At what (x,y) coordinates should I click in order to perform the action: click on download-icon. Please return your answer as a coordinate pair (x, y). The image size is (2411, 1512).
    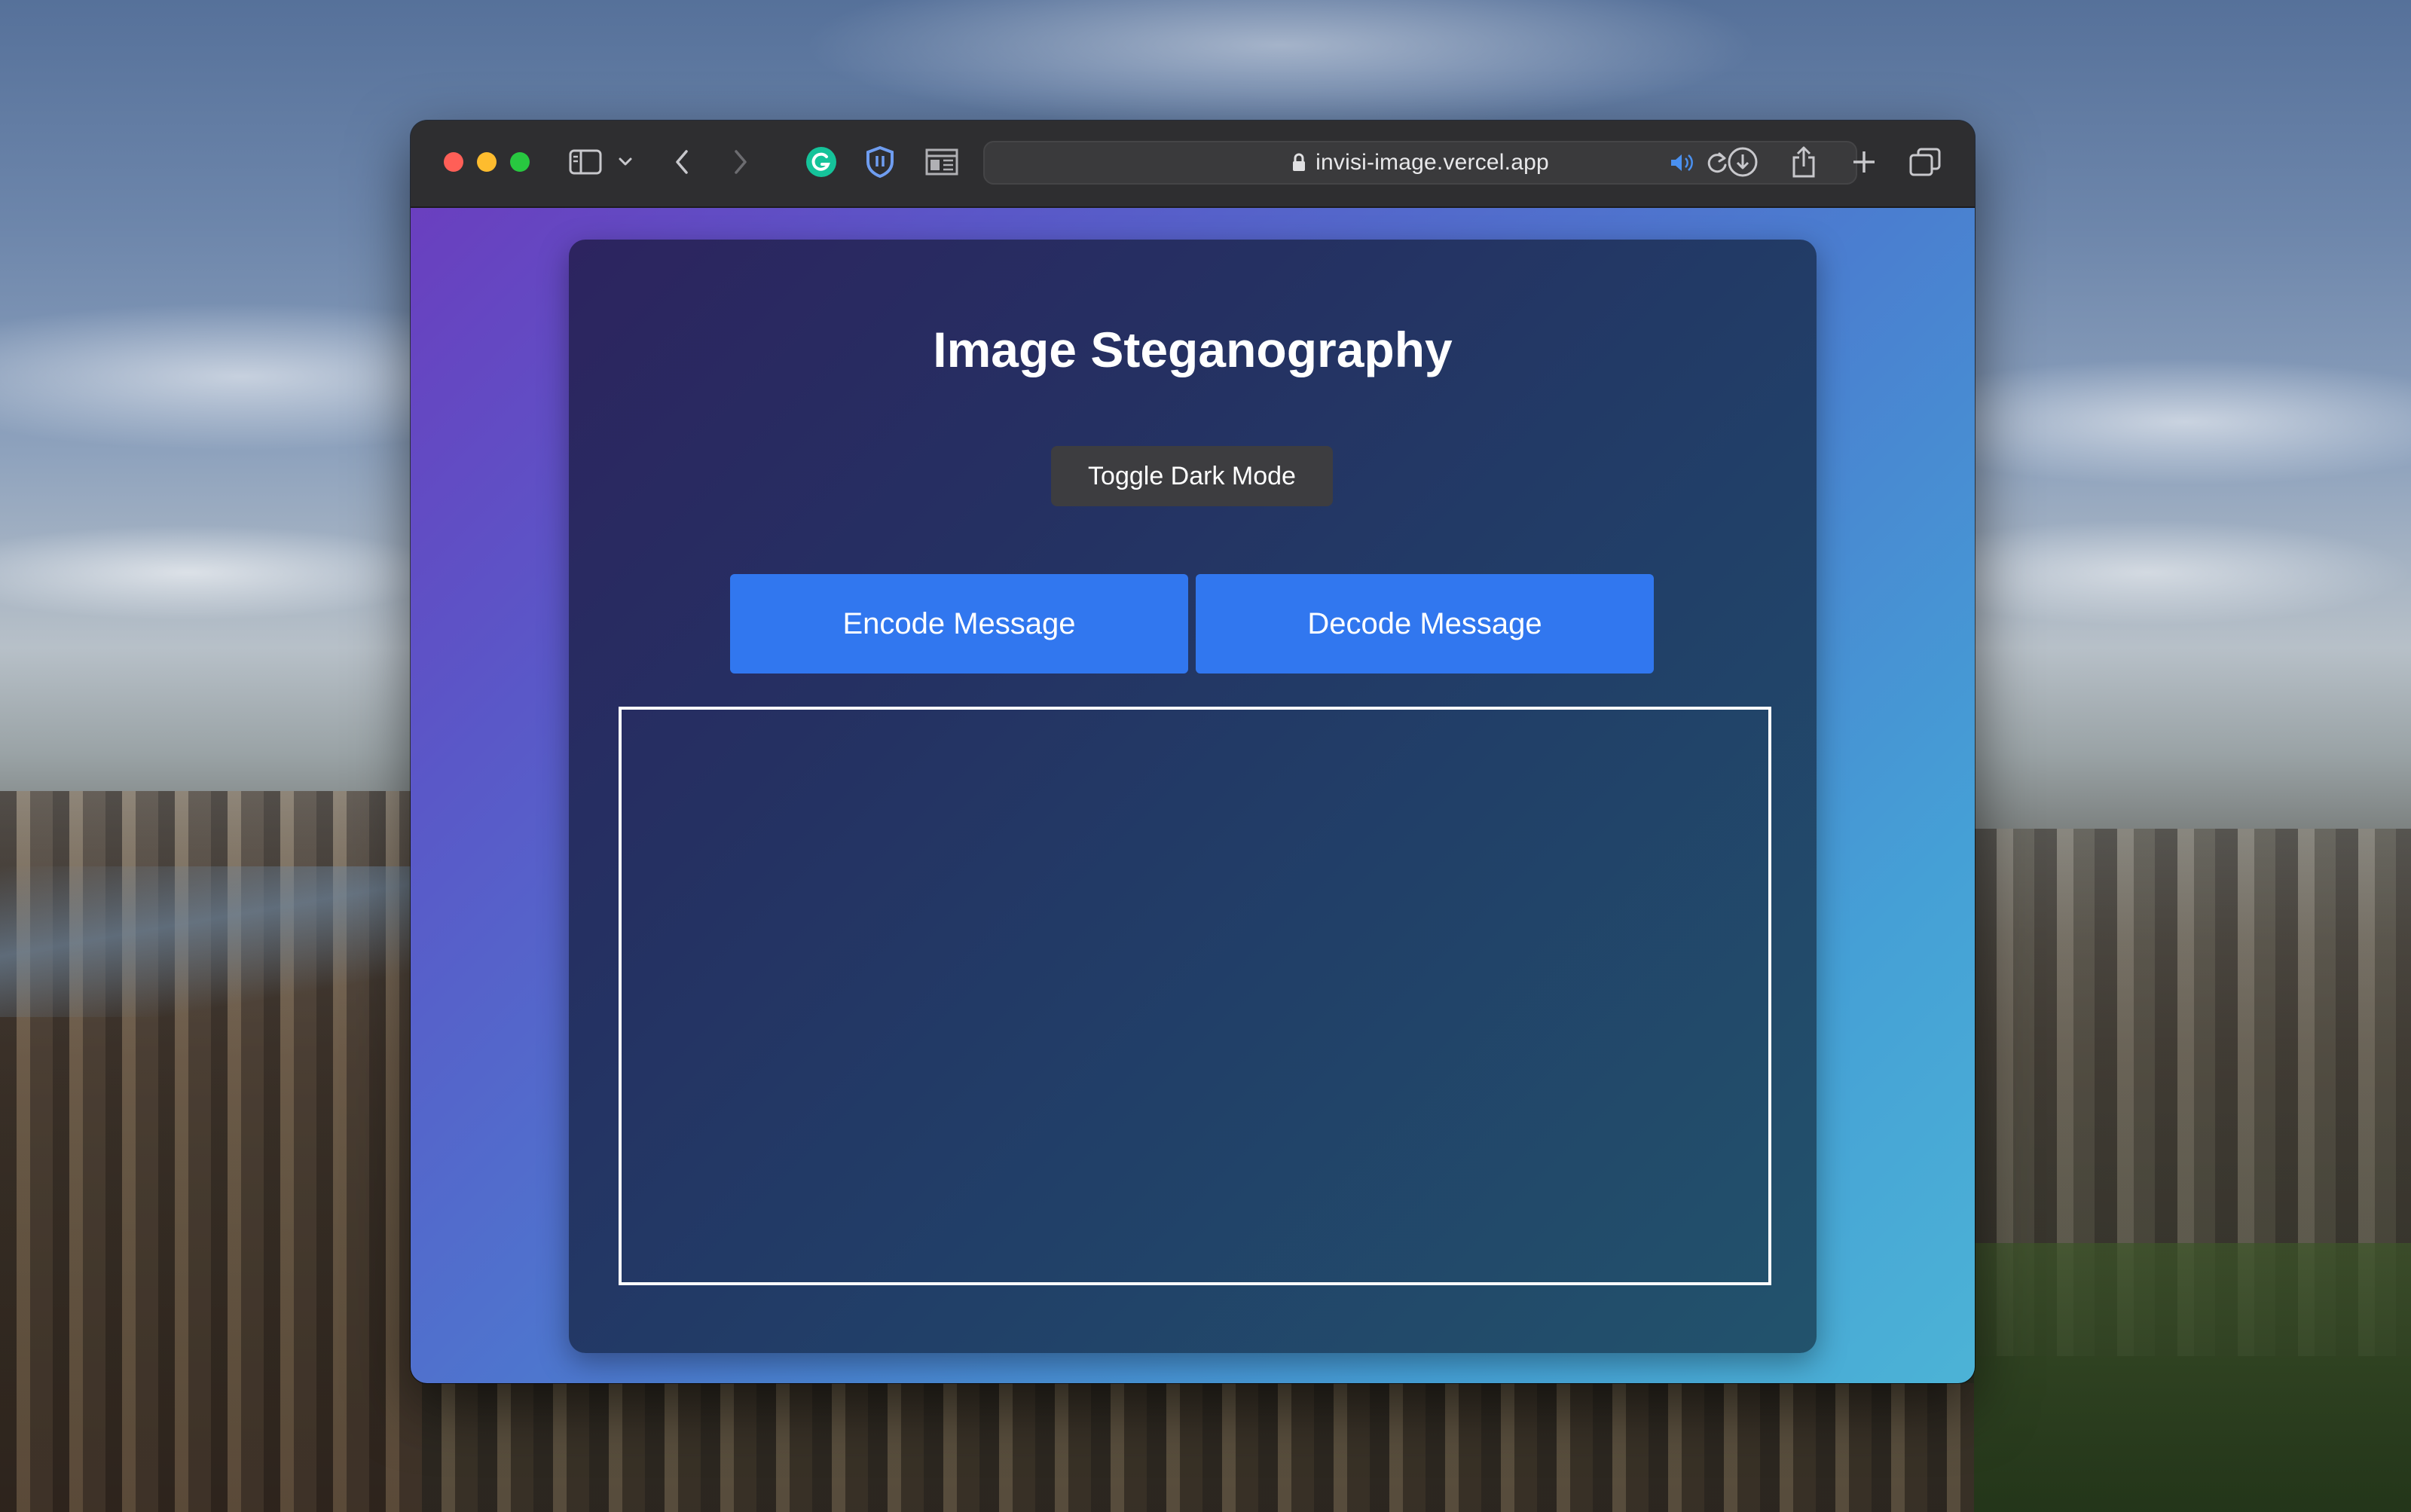
    Looking at the image, I should click on (1743, 162).